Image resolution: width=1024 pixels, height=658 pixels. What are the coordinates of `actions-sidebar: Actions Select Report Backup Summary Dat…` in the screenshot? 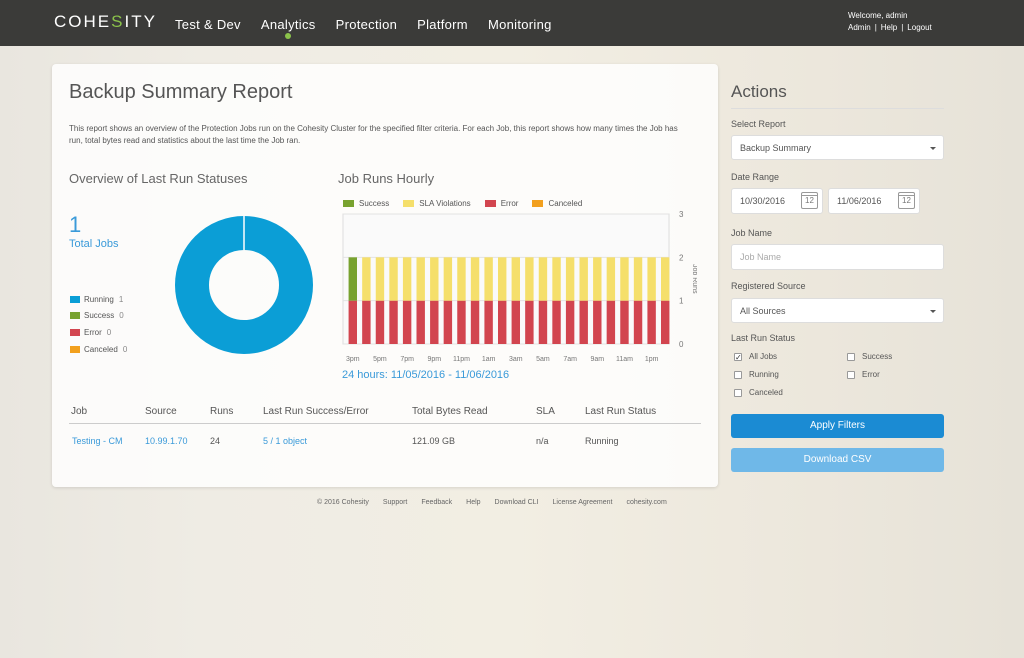 It's located at (837, 277).